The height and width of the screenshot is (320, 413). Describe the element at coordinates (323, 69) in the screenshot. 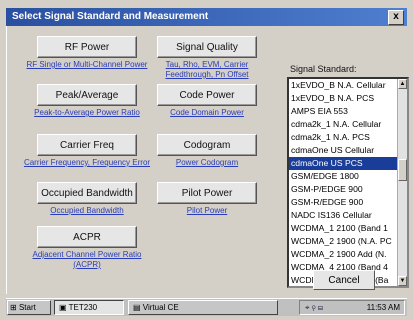

I see `signal-standard-label: Signal Standard:` at that location.